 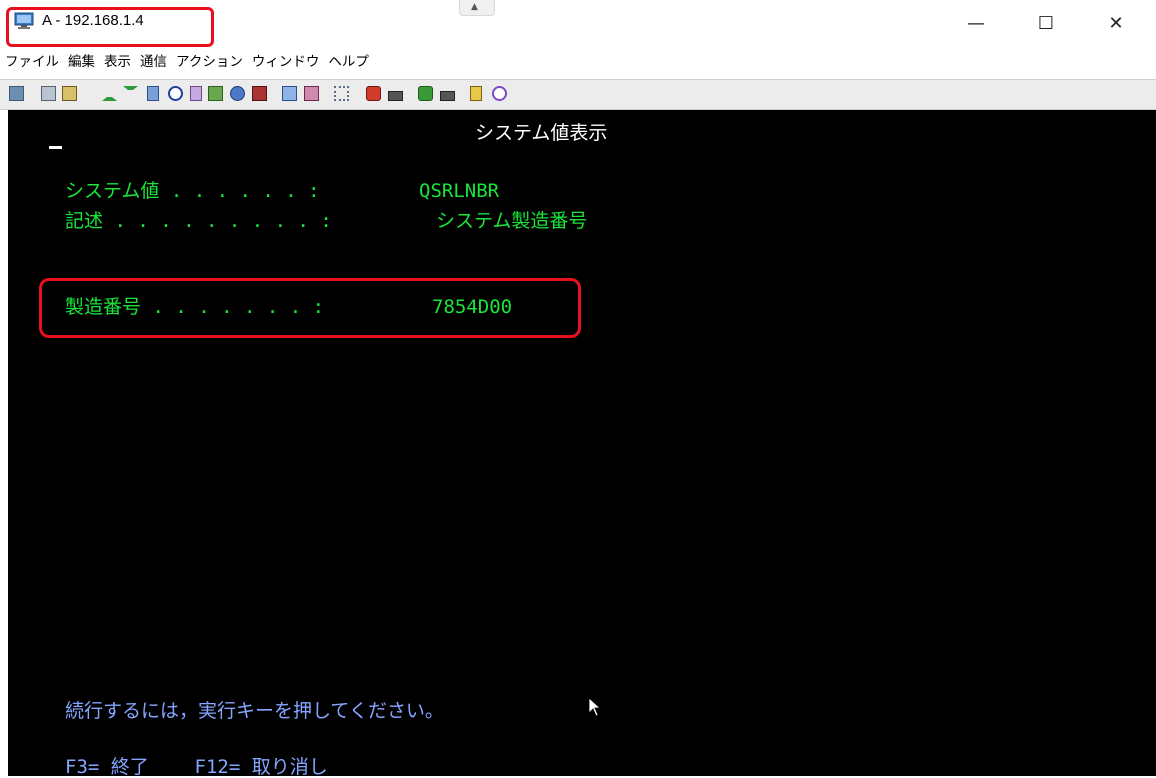 I want to click on collapse-ribbon-button: ▲, so click(x=477, y=8).